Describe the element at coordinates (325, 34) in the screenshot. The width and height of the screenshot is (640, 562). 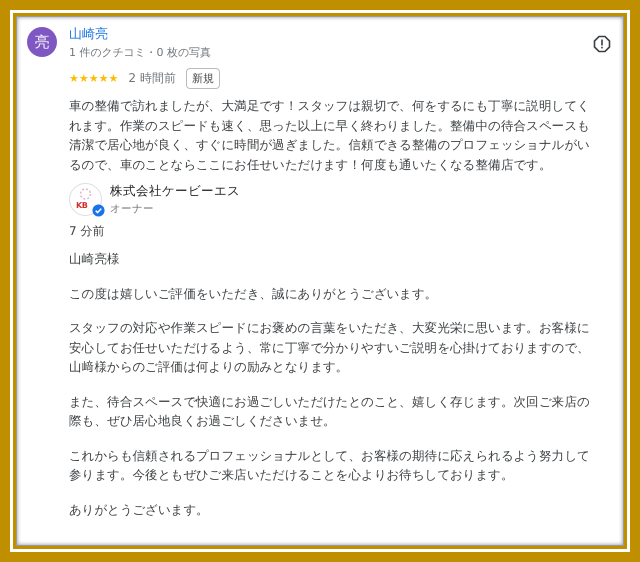
I see `author-name: 山崎亮` at that location.